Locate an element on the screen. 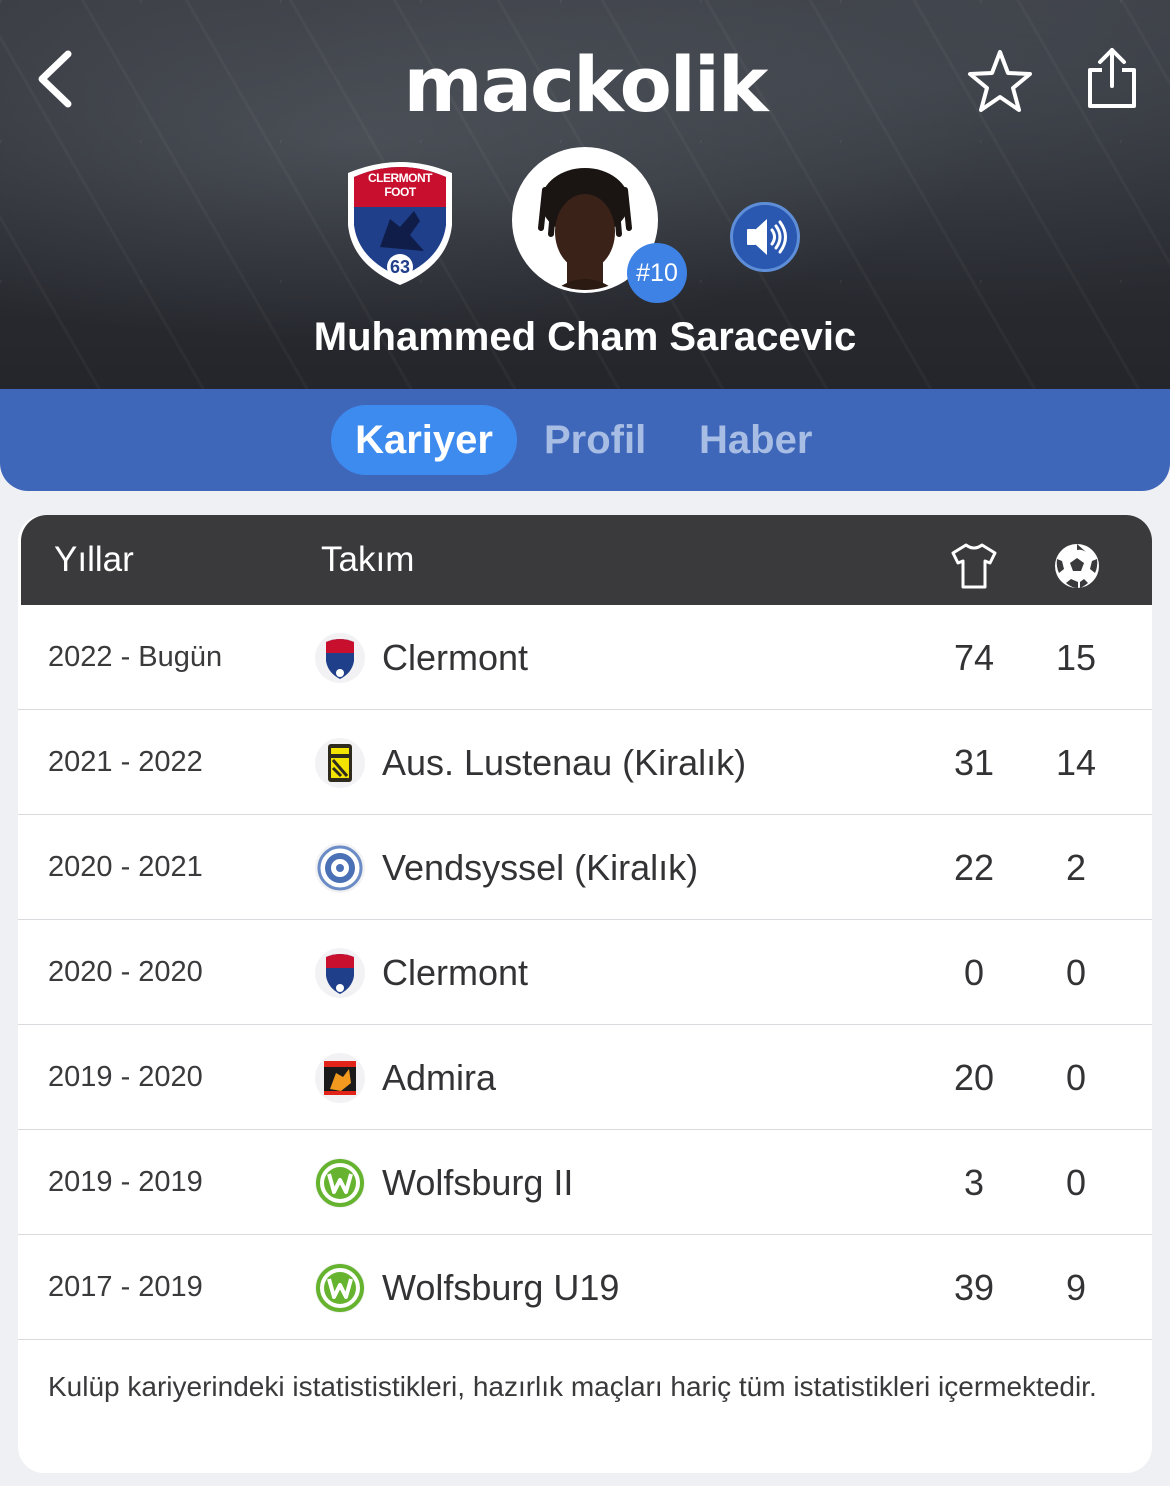 This screenshot has width=1170, height=1486. row-team: Vendsyssel (Kiralık) is located at coordinates (540, 867).